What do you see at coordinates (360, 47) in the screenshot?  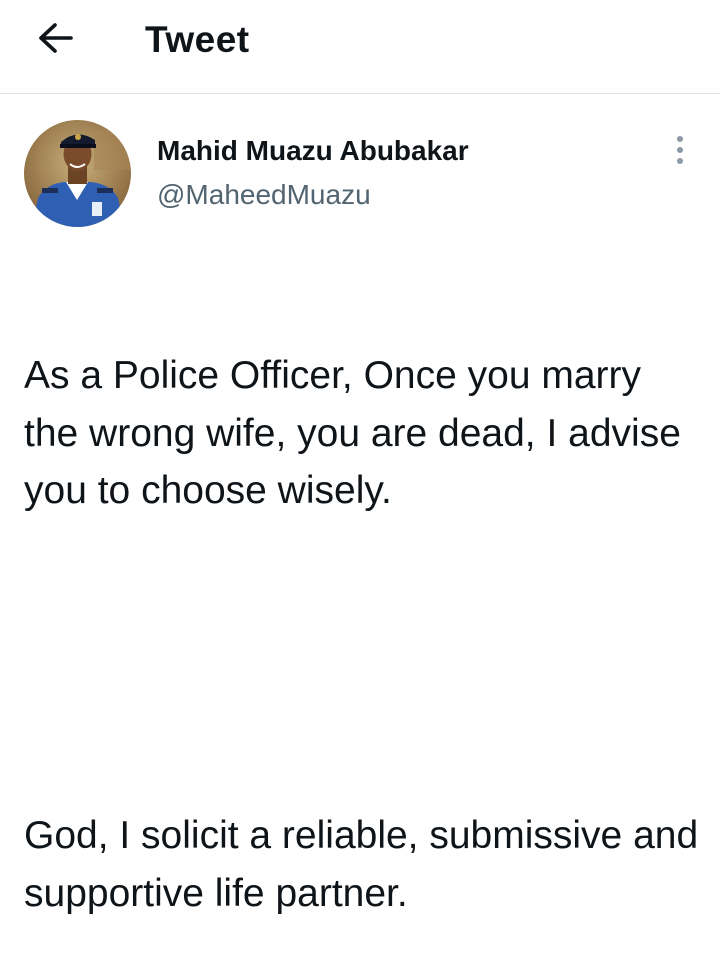 I see `top-app-bar: Tweet` at bounding box center [360, 47].